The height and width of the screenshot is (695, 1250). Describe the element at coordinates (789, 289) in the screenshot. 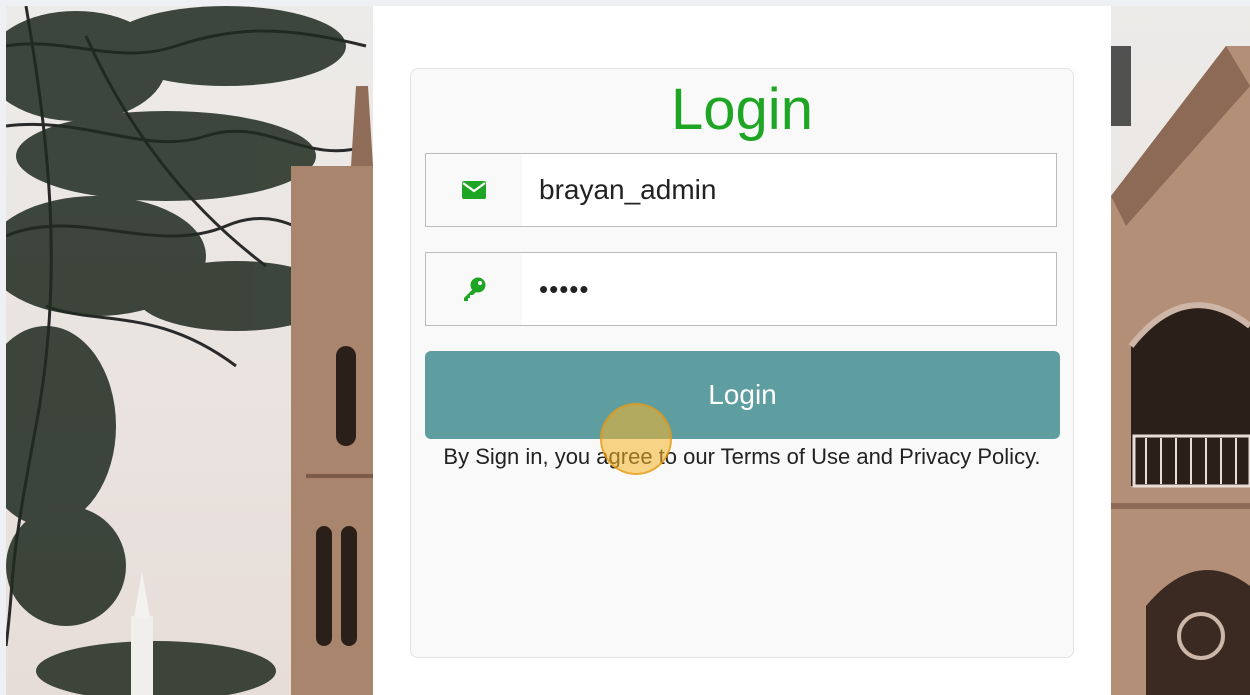

I see `password-input` at that location.